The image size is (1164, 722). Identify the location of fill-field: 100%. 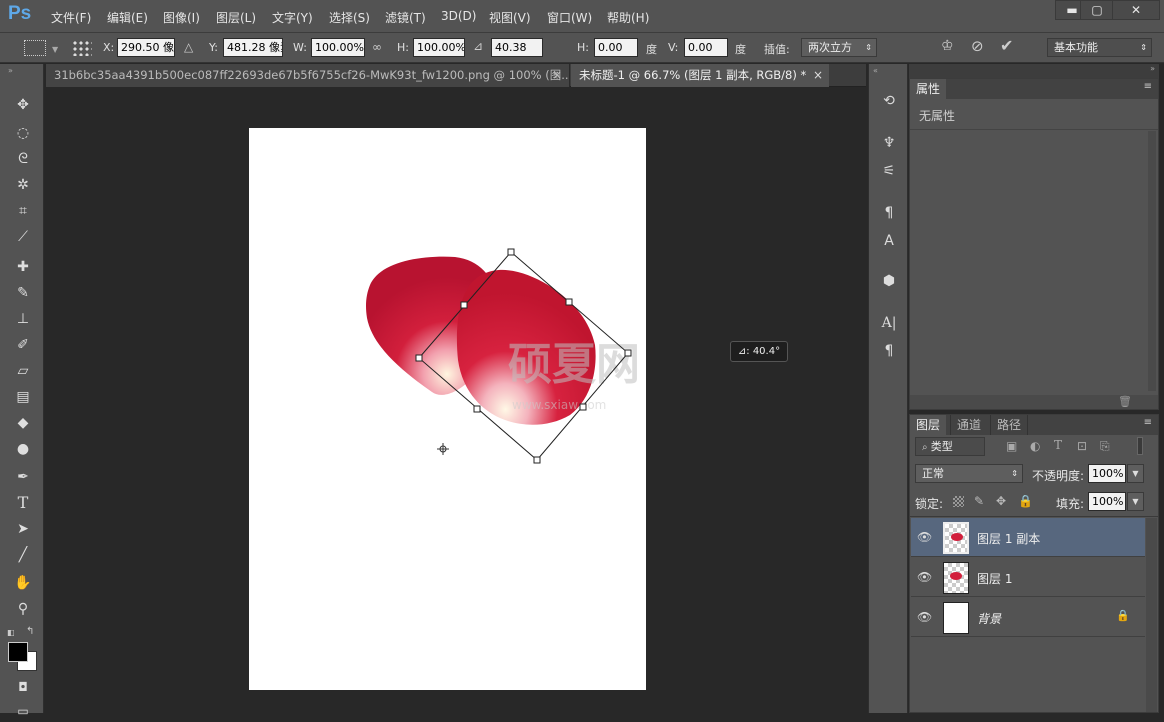
(1107, 501).